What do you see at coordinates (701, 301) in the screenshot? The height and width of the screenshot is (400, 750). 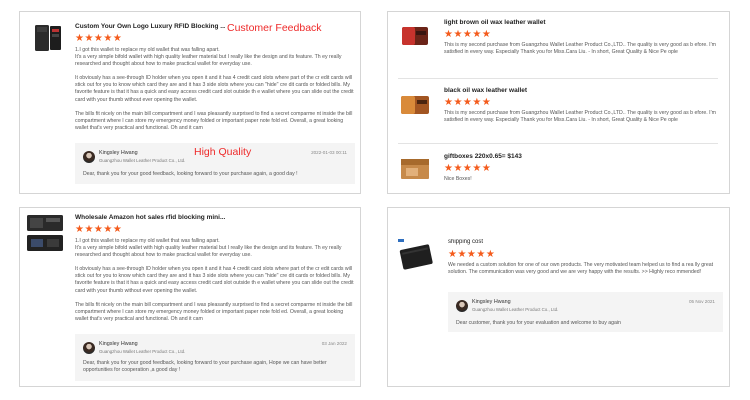 I see `reply-date: 05 Nov 2021` at bounding box center [701, 301].